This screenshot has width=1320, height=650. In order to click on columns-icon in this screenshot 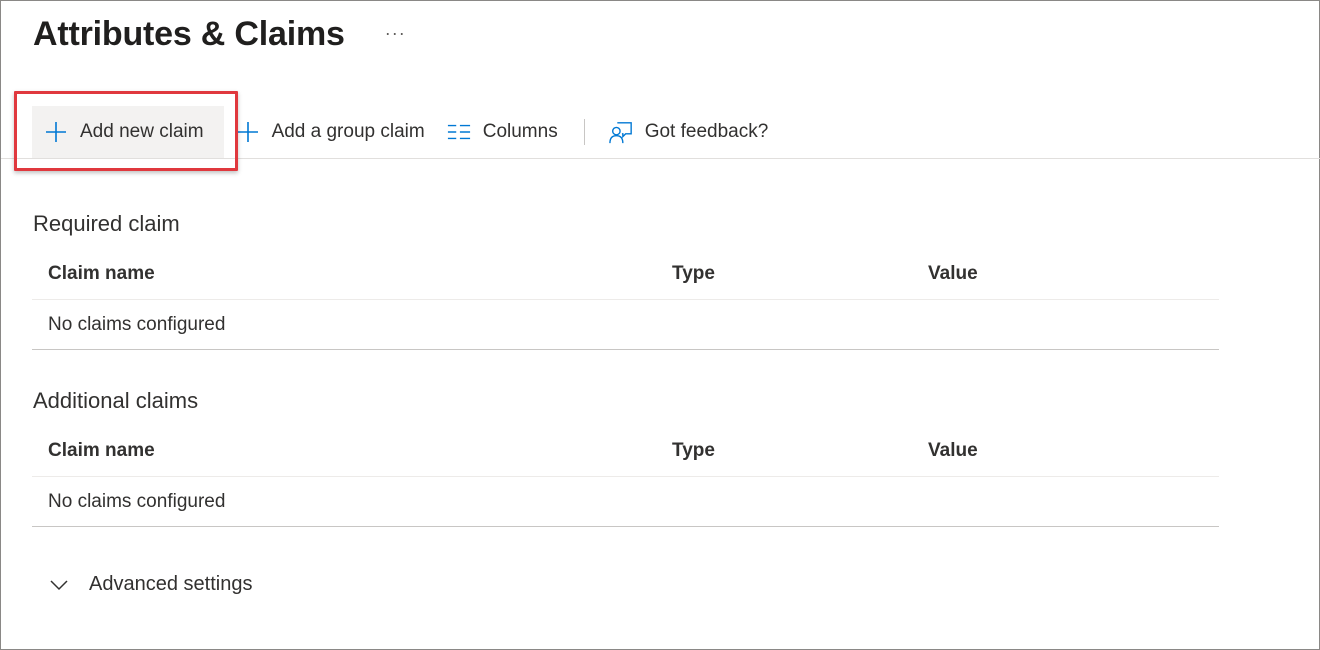, I will do `click(459, 132)`.